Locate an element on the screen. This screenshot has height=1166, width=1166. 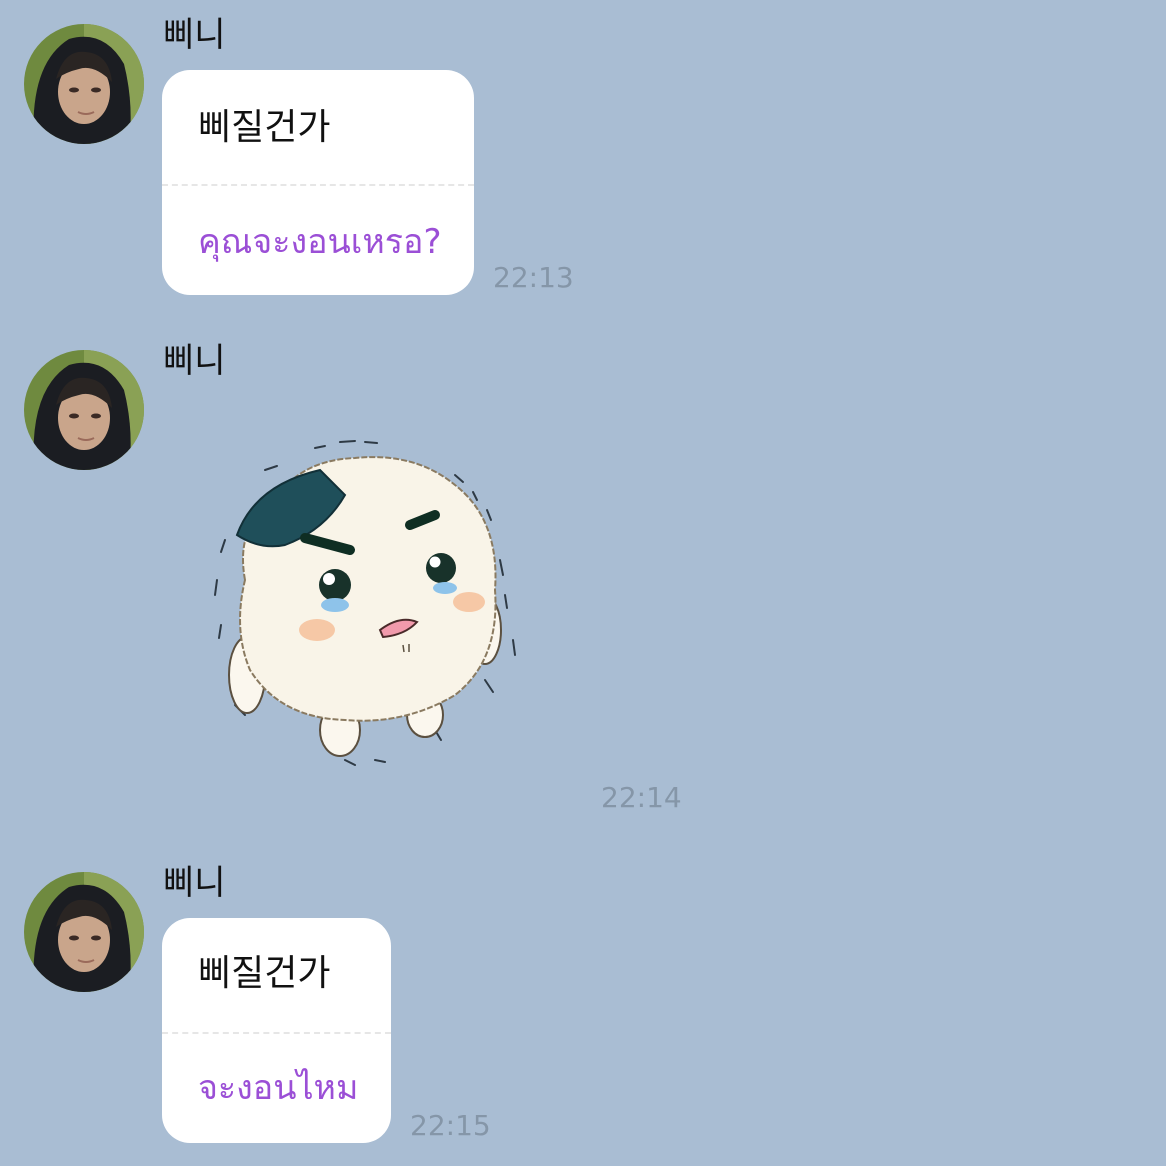
message-timestamp: 22:15 is located at coordinates (450, 1125).